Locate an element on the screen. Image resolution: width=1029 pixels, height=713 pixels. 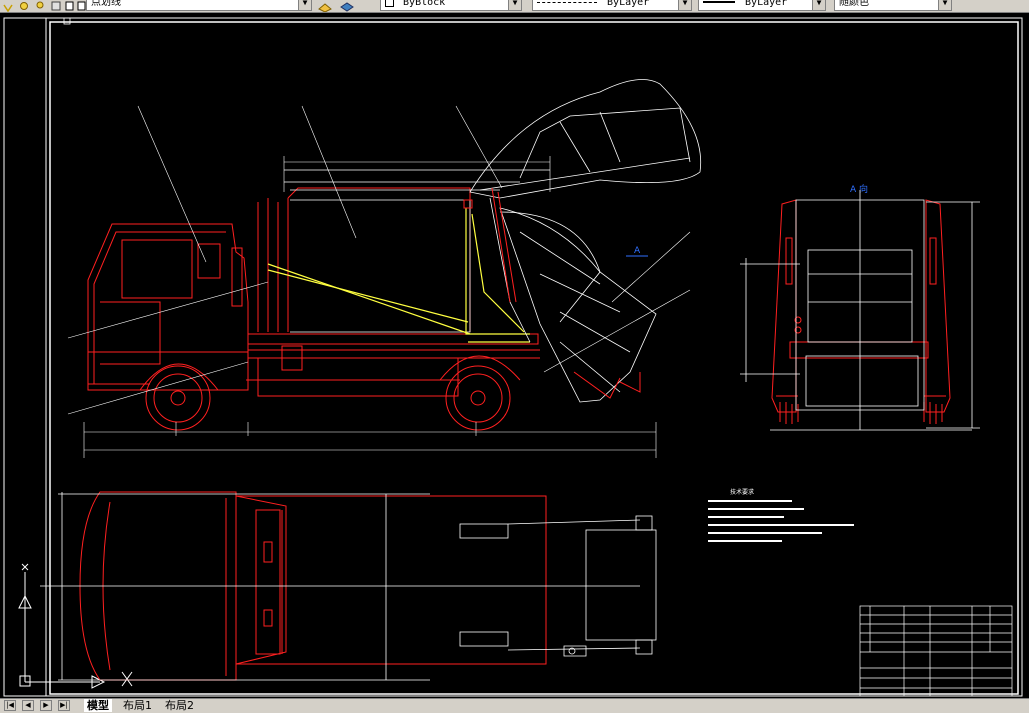
freeze-sun-icon is located at coordinates (24, 5).